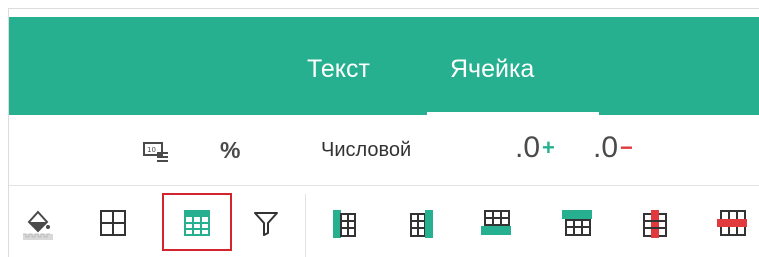 This screenshot has width=759, height=257. I want to click on decrease-decimal-button: .0−, so click(613, 148).